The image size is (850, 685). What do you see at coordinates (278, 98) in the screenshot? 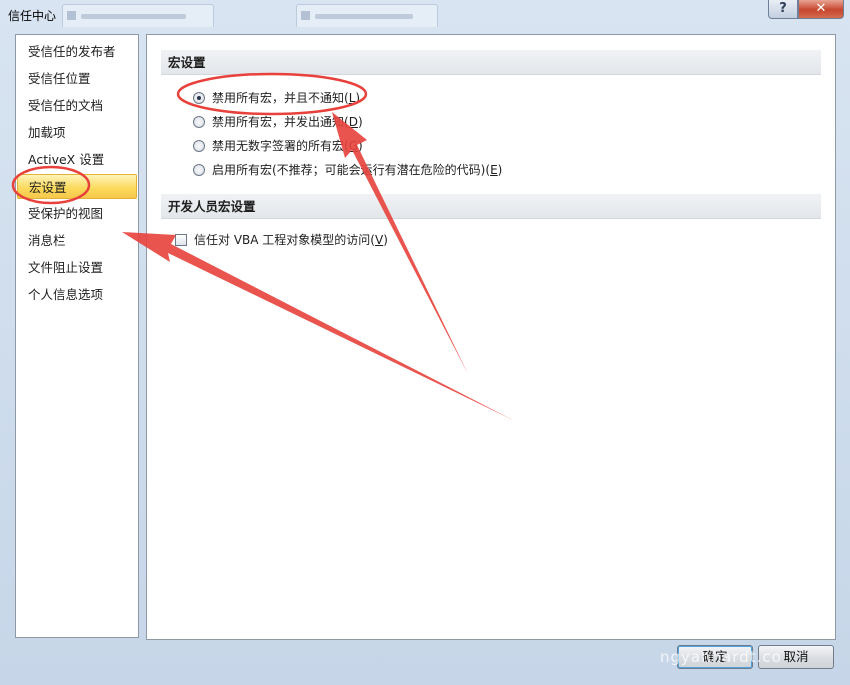
I see `option-label: 禁用所有宏，并且不通知` at bounding box center [278, 98].